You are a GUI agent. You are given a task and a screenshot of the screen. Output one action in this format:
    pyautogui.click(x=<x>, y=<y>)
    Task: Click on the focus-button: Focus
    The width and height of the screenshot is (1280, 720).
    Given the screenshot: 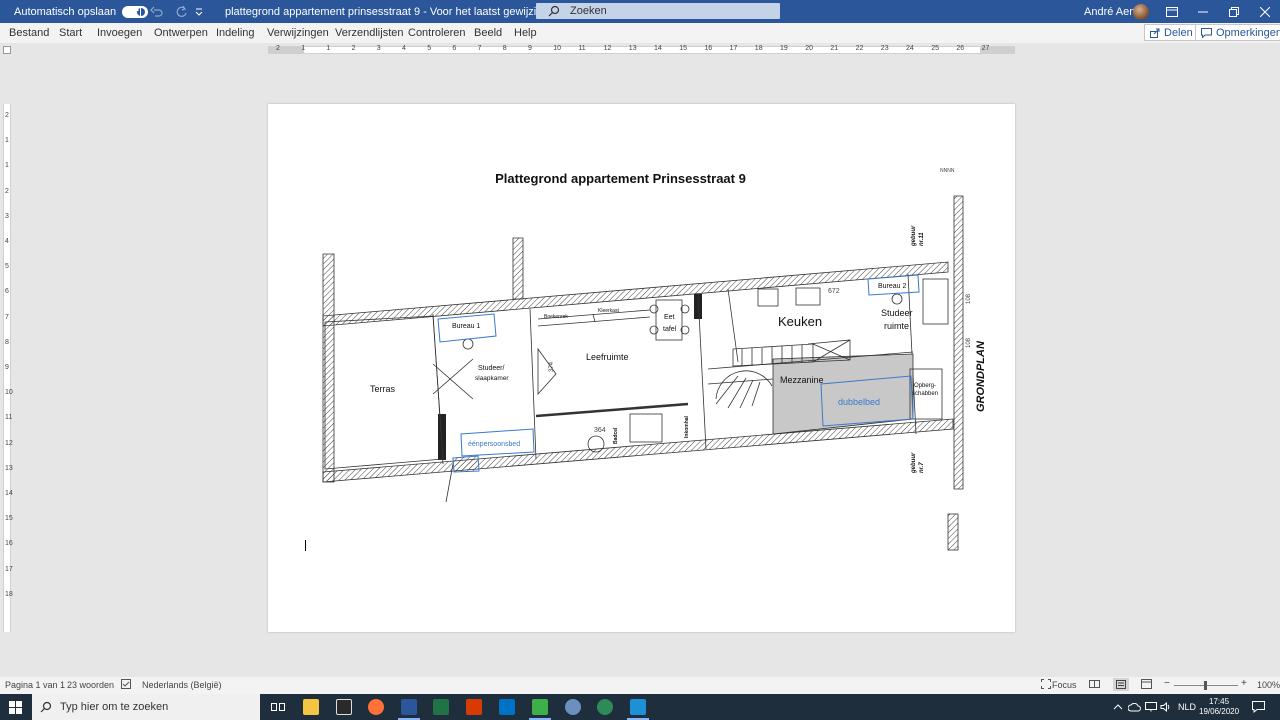 What is the action you would take?
    pyautogui.click(x=1064, y=685)
    